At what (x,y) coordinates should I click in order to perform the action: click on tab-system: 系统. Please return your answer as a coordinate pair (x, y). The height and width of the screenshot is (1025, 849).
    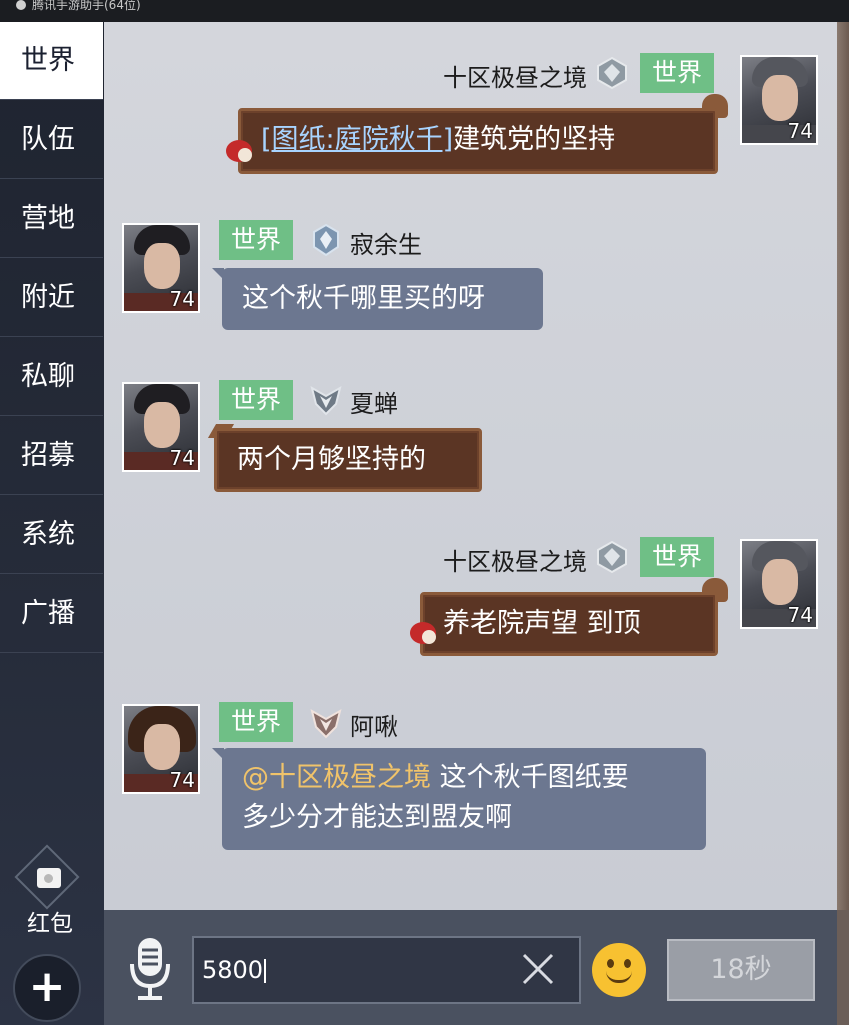
    Looking at the image, I should click on (51, 535).